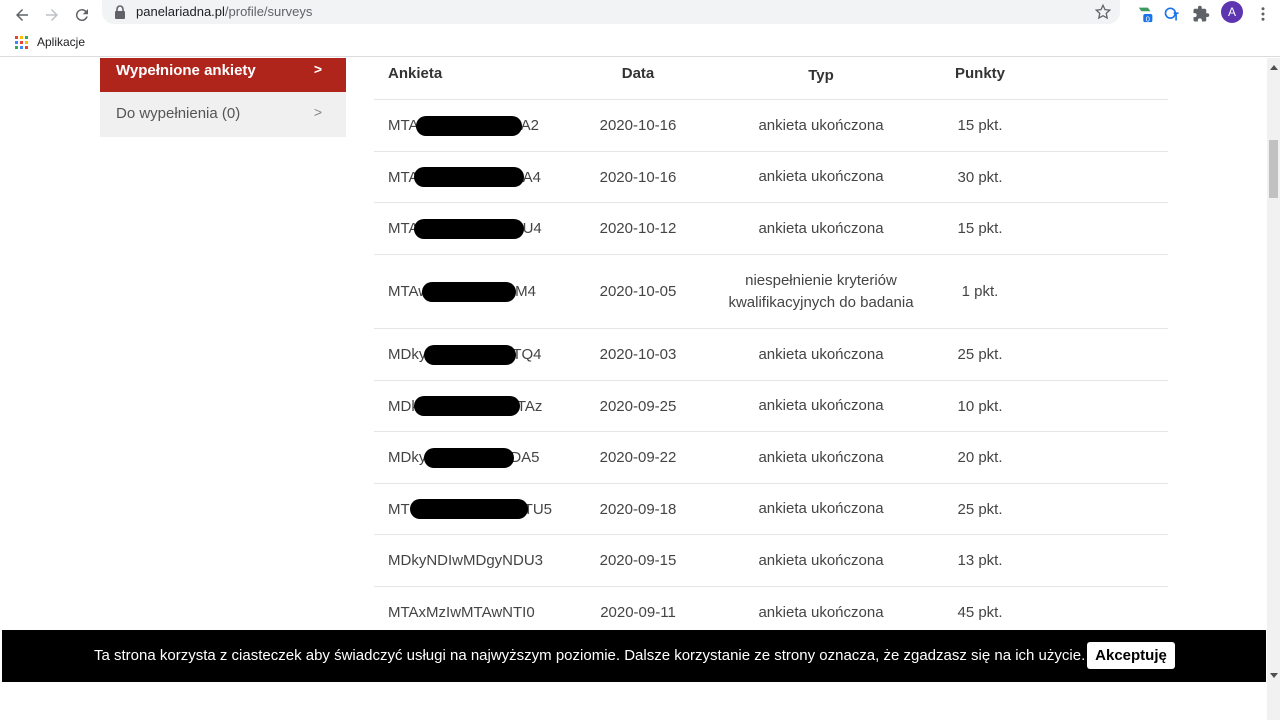  What do you see at coordinates (771, 79) in the screenshot?
I see `table-header: Ankieta Data Typ Punkty` at bounding box center [771, 79].